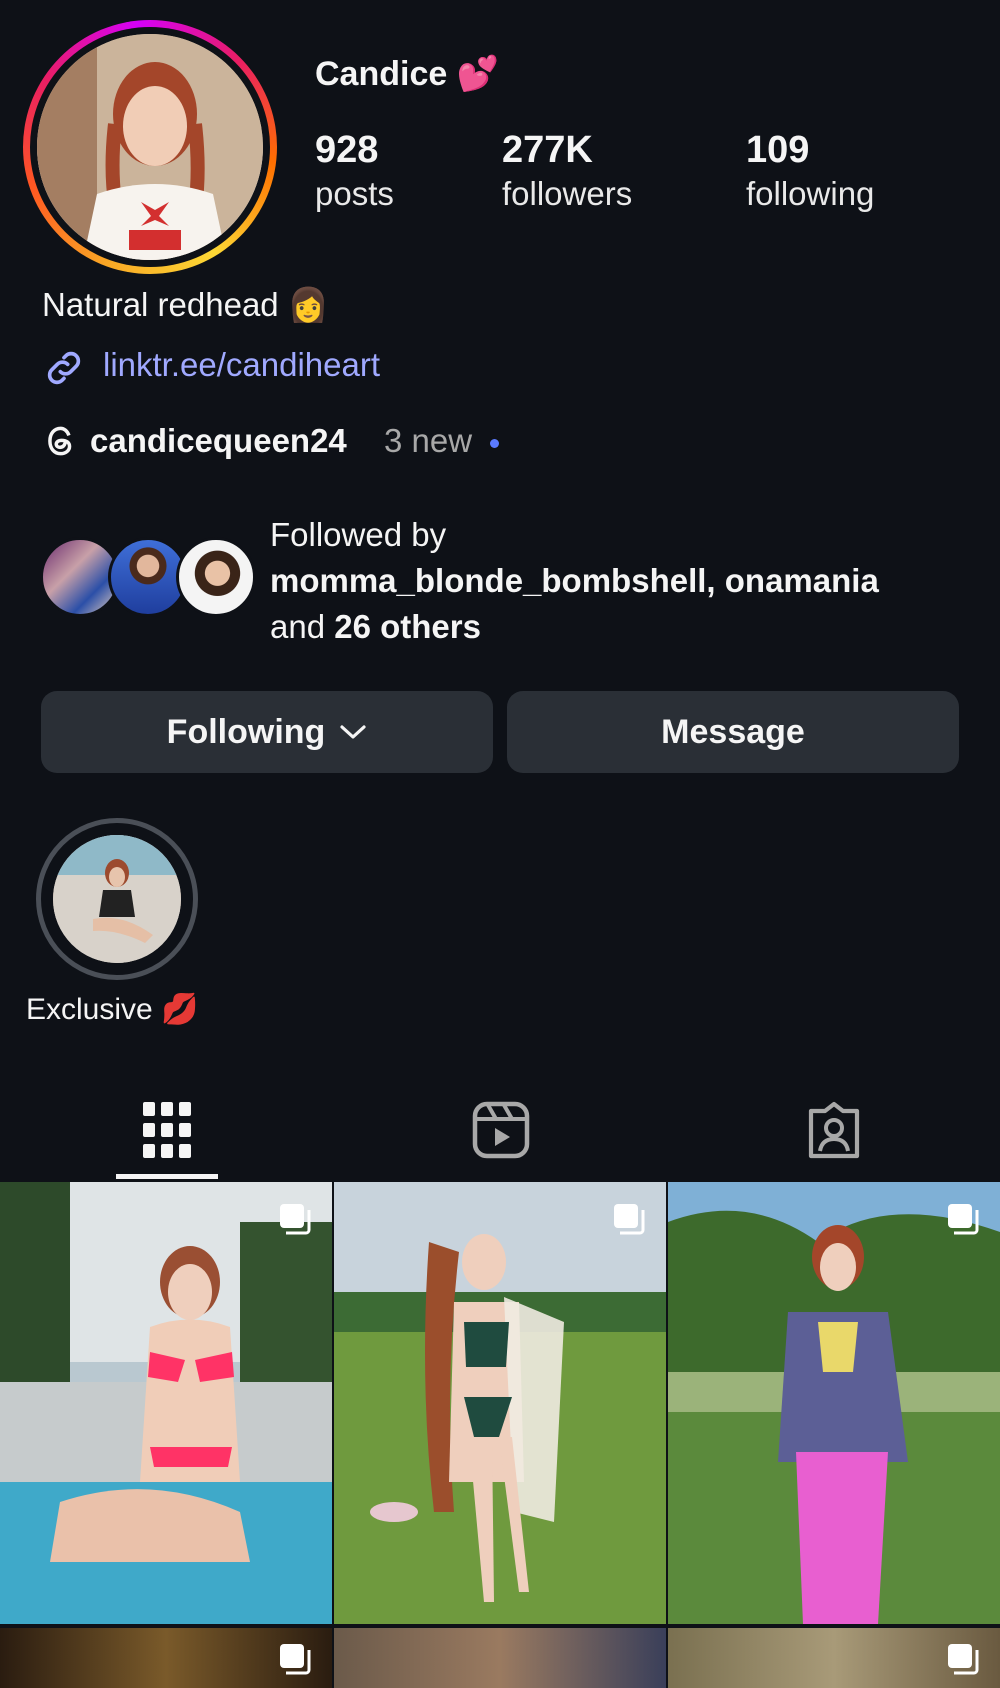 This screenshot has height=1688, width=1000. Describe the element at coordinates (246, 731) in the screenshot. I see `following-button-label: Following` at that location.